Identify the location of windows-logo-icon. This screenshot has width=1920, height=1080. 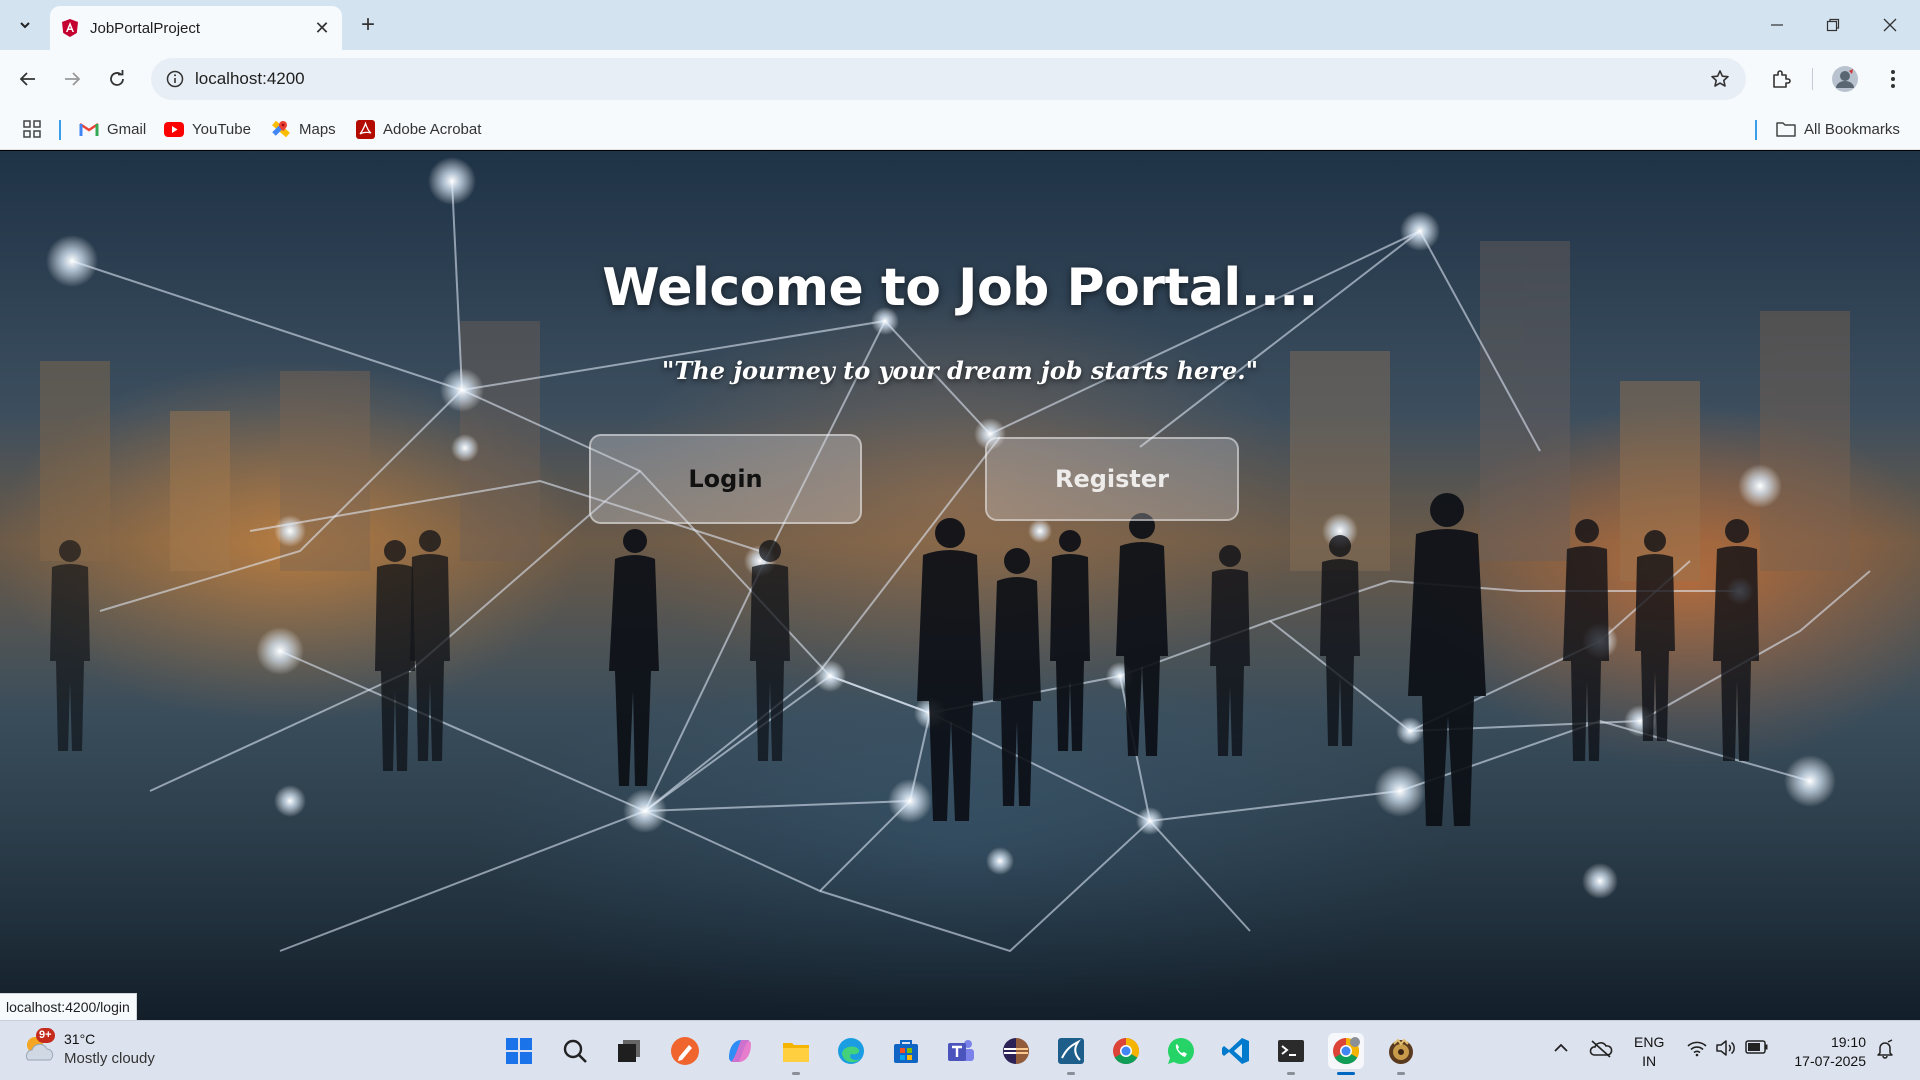
(519, 1051).